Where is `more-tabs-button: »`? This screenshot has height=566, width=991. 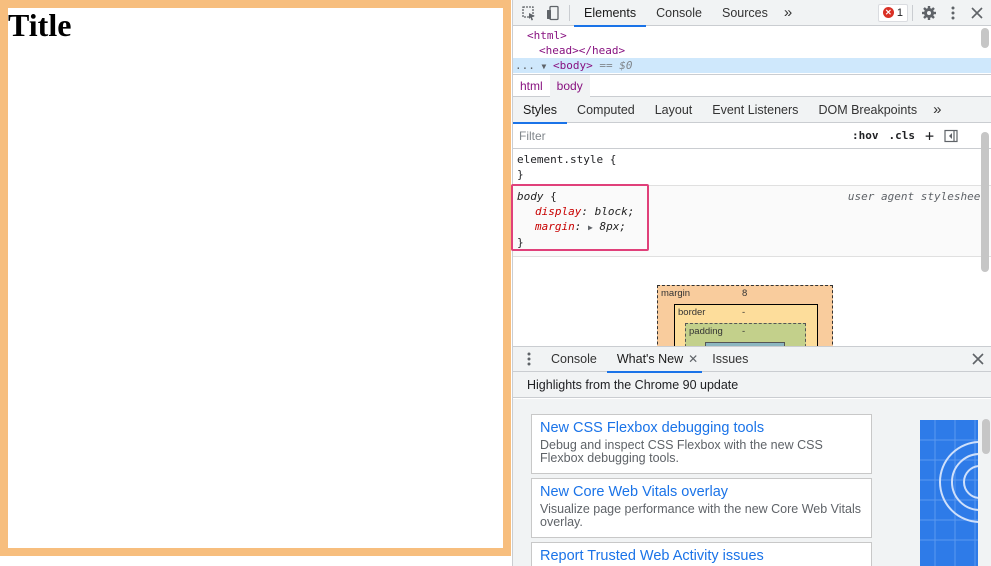
more-tabs-button: » is located at coordinates (788, 13).